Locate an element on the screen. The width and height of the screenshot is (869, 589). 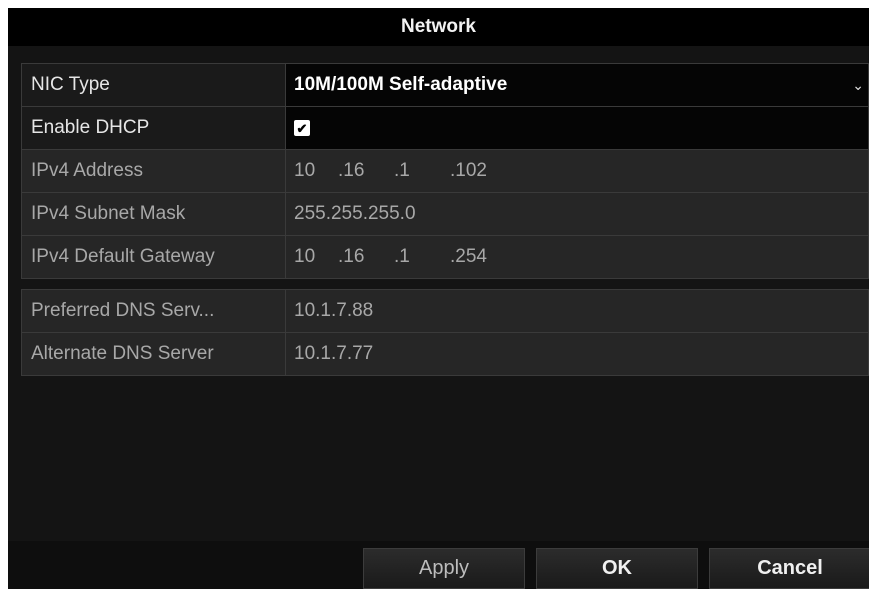
gateway-octet-2: .16 is located at coordinates (351, 256).